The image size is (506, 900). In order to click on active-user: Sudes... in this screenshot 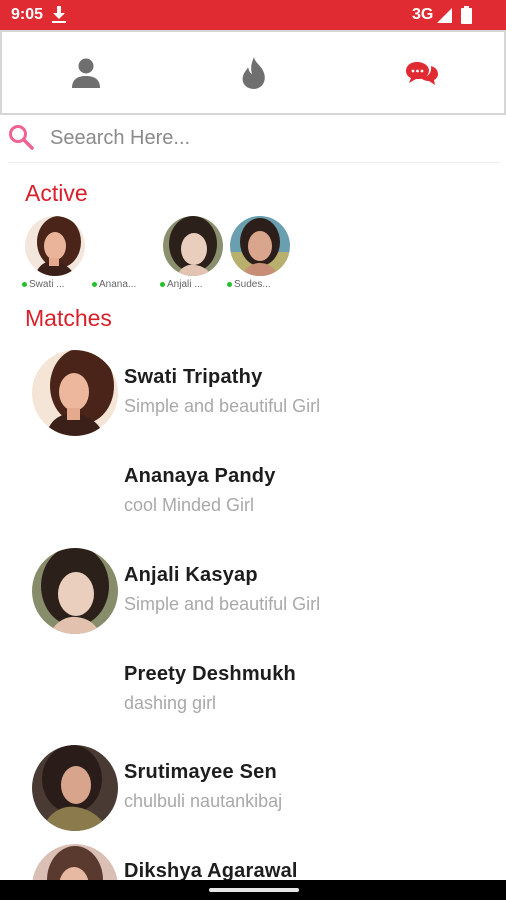, I will do `click(261, 254)`.